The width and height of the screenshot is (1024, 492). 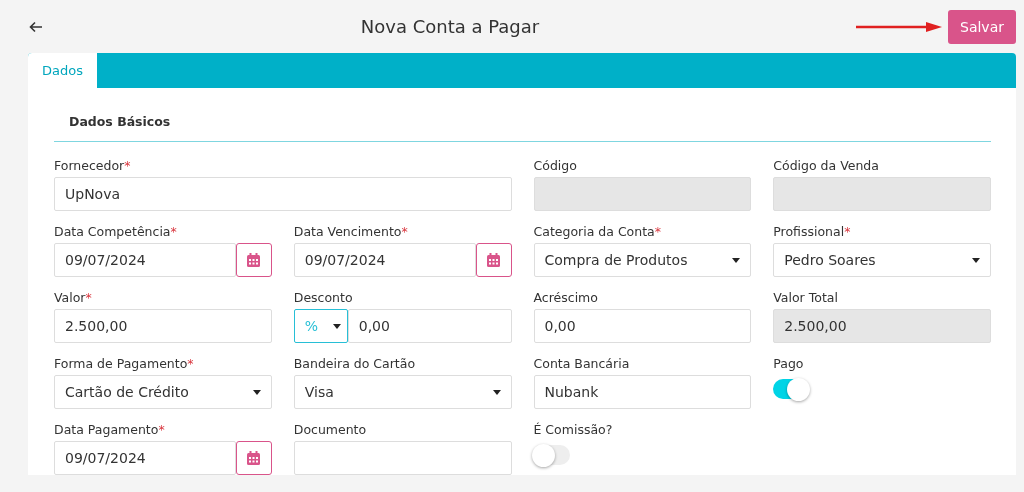 I want to click on select-field: Pedro Soares, so click(x=882, y=260).